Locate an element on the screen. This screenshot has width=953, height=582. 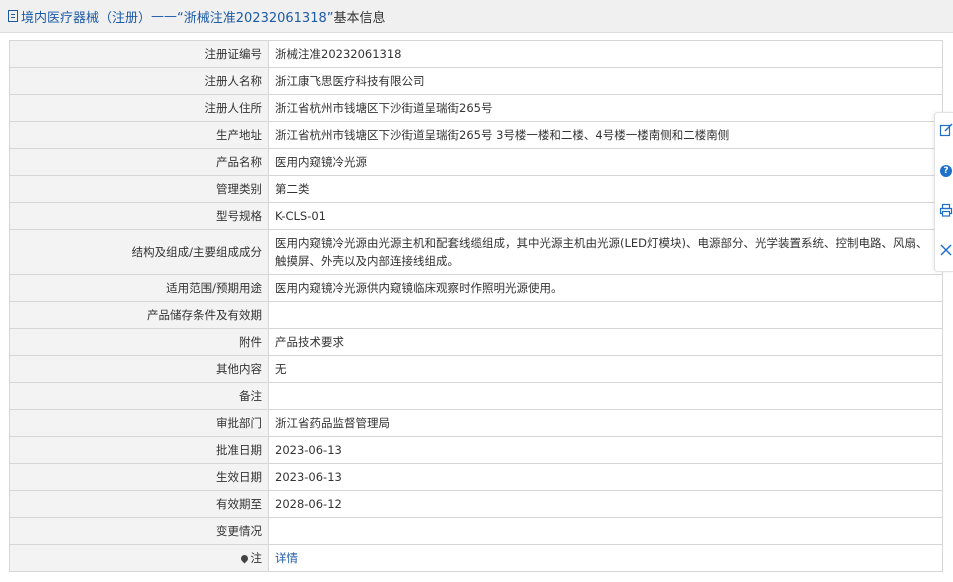
table-row: 批准日期 2023-06-13 is located at coordinates (476, 450).